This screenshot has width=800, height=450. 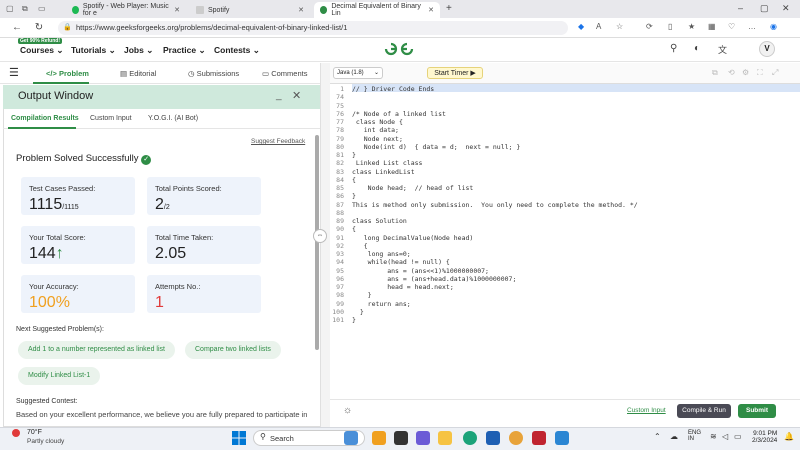 I want to click on tab-submissions: ◷ Submissions, so click(x=213, y=73).